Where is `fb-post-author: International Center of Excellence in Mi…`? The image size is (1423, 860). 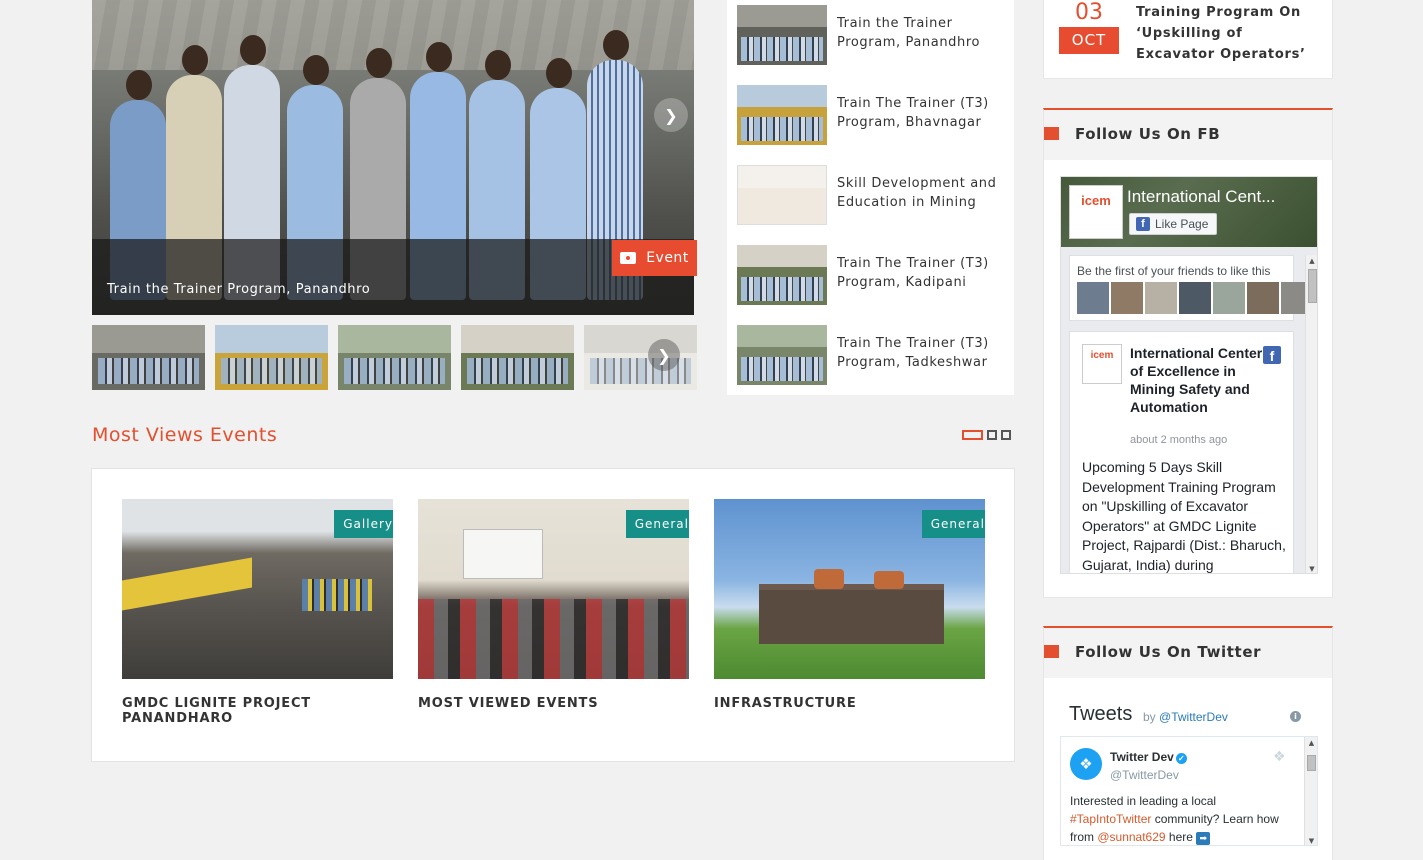 fb-post-author: International Center of Excellence in Mi… is located at coordinates (1200, 380).